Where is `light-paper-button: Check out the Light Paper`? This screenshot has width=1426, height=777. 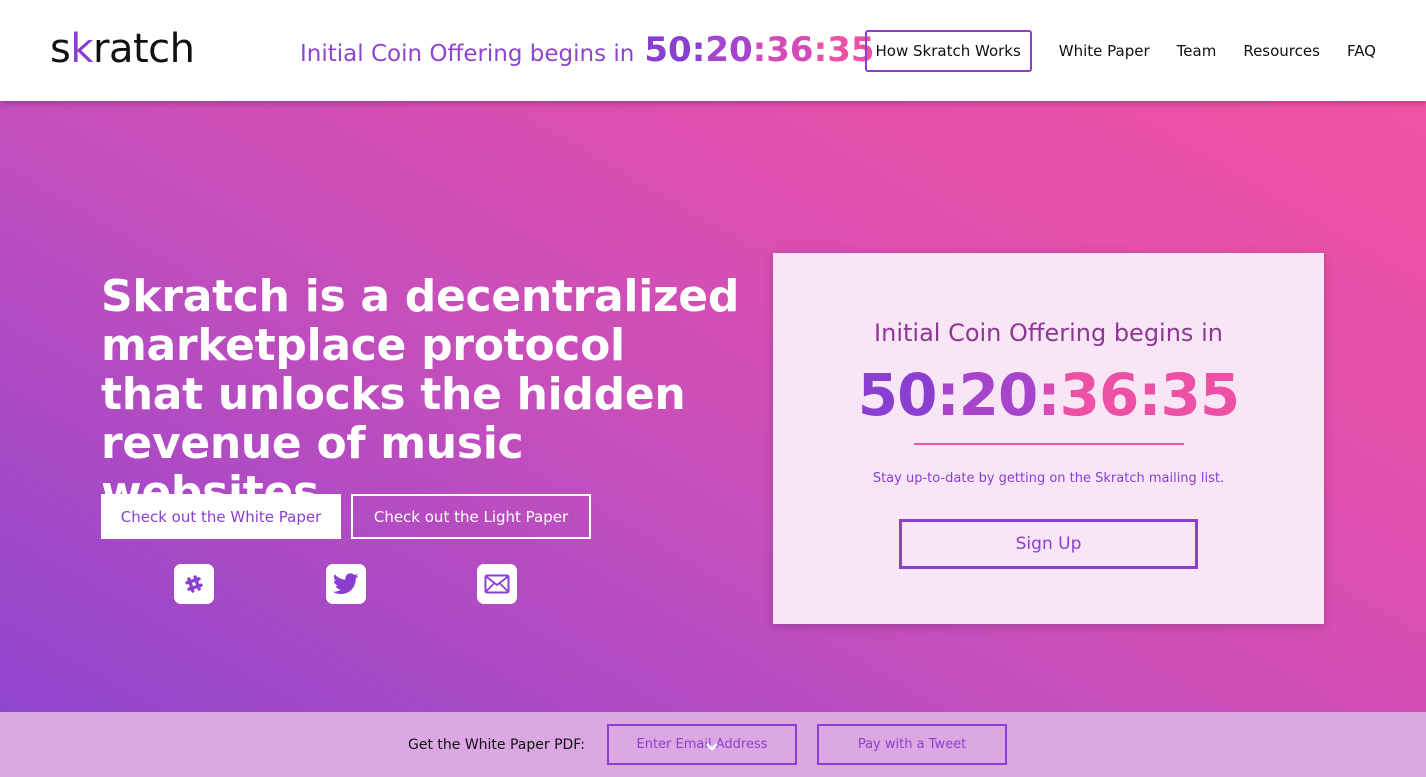
light-paper-button: Check out the Light Paper is located at coordinates (471, 516).